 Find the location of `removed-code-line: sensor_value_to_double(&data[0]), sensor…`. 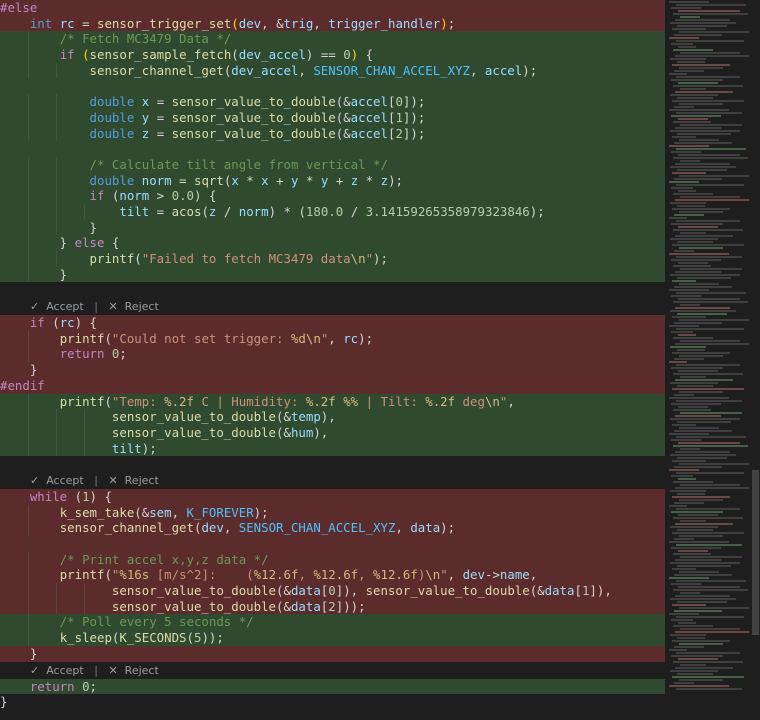

removed-code-line: sensor_value_to_double(&data[0]), sensor… is located at coordinates (332, 591).